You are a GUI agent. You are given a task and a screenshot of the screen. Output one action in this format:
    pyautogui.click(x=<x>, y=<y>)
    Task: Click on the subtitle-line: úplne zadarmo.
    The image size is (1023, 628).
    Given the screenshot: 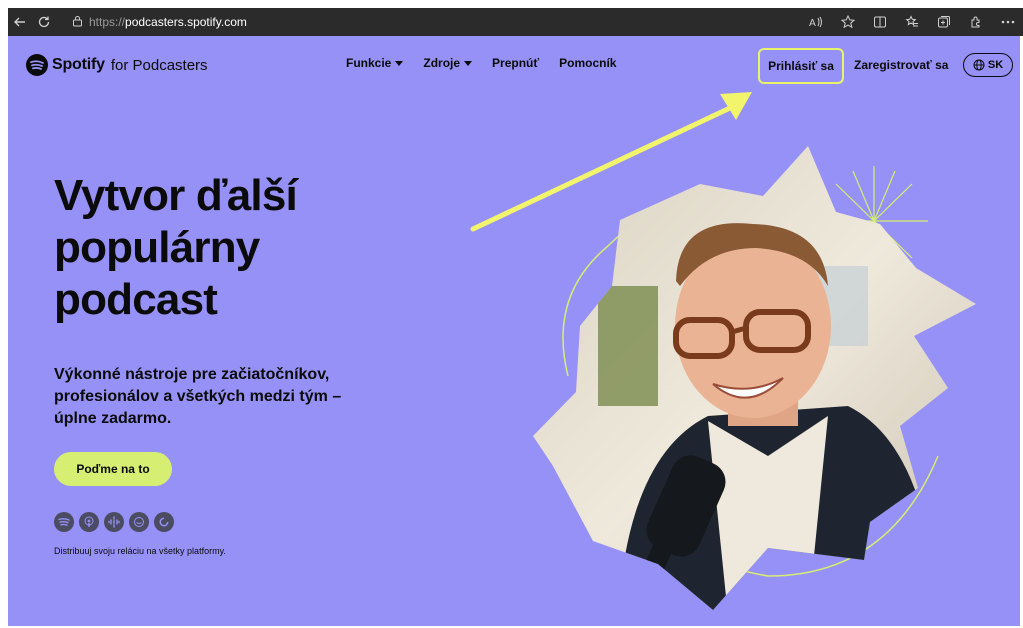 What is the action you would take?
    pyautogui.click(x=113, y=418)
    